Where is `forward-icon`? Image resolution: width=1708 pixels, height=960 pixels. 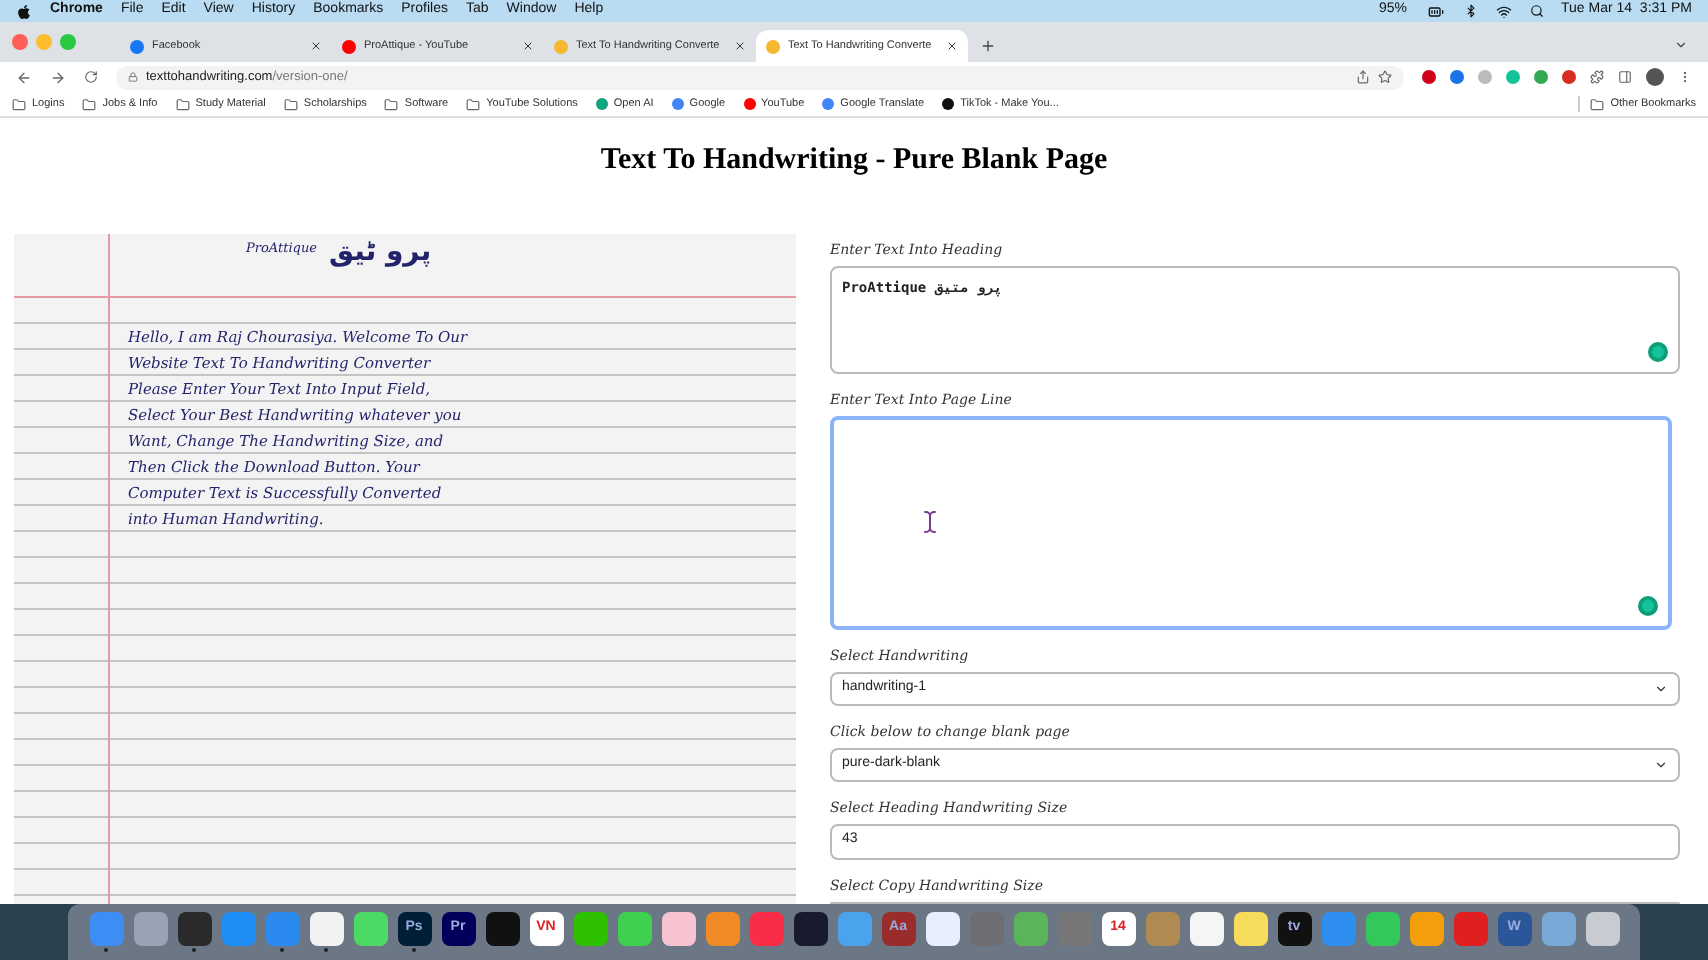 forward-icon is located at coordinates (58, 77).